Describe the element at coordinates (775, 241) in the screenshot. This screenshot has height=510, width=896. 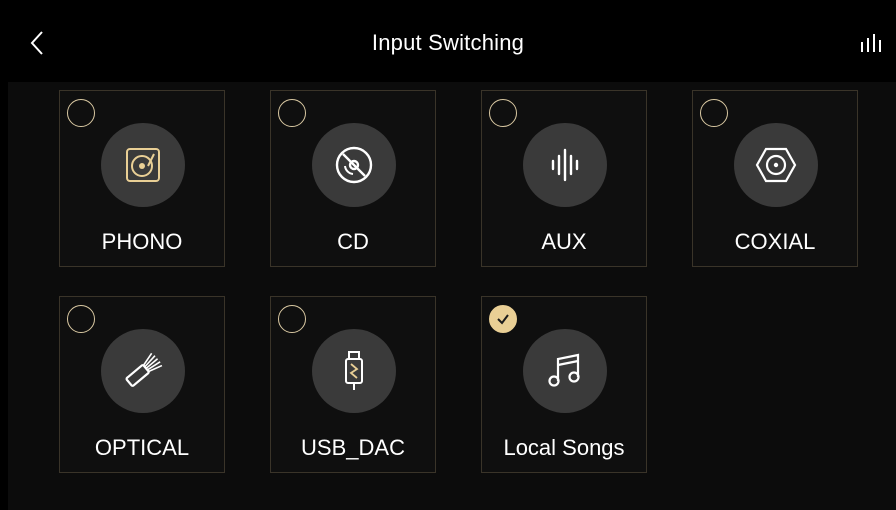
I see `tile-label: COXIAL` at that location.